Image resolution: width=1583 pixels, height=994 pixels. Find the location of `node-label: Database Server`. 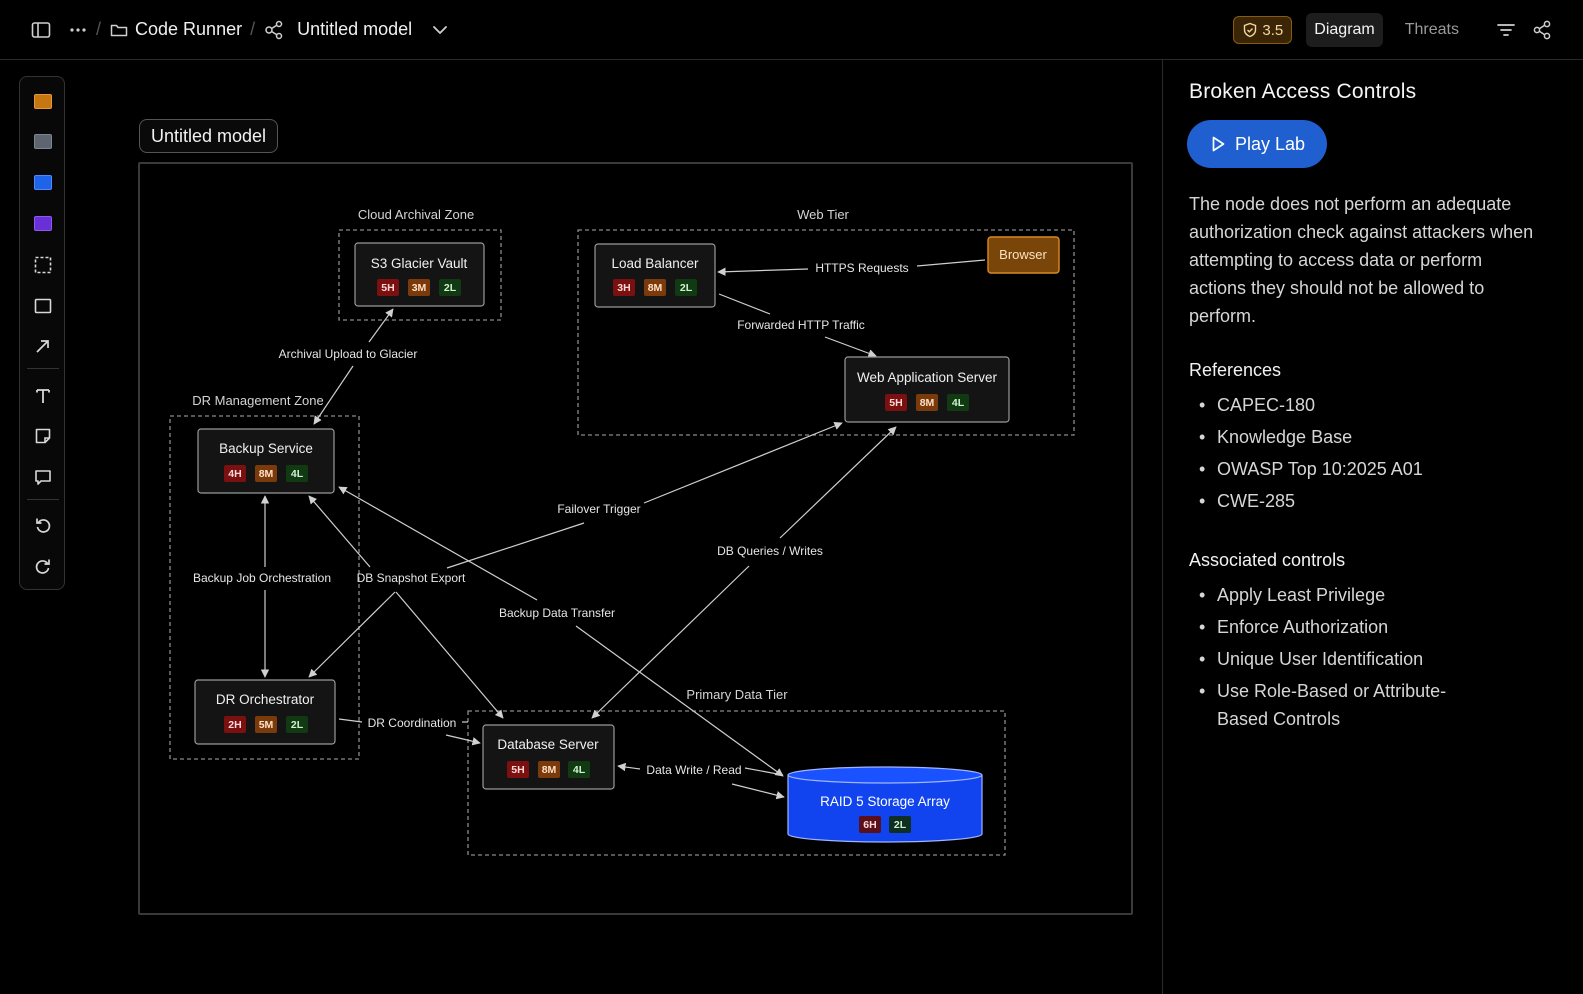

node-label: Database Server is located at coordinates (548, 744).